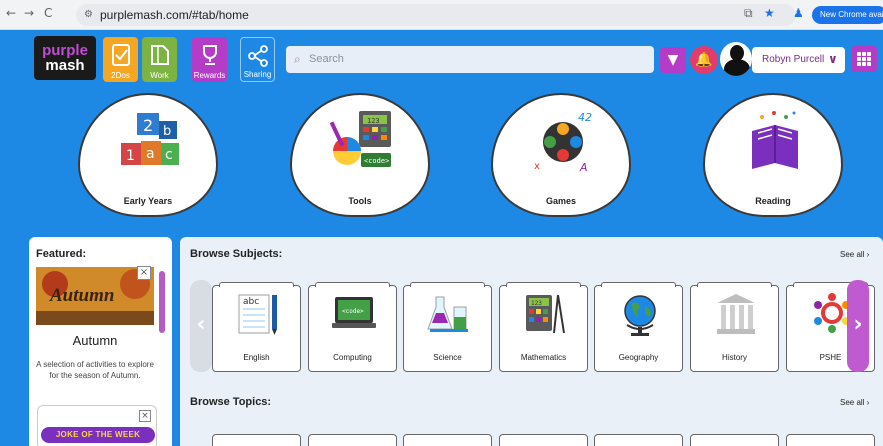 Image resolution: width=883 pixels, height=446 pixels. What do you see at coordinates (734, 357) in the screenshot?
I see `subject-label: History` at bounding box center [734, 357].